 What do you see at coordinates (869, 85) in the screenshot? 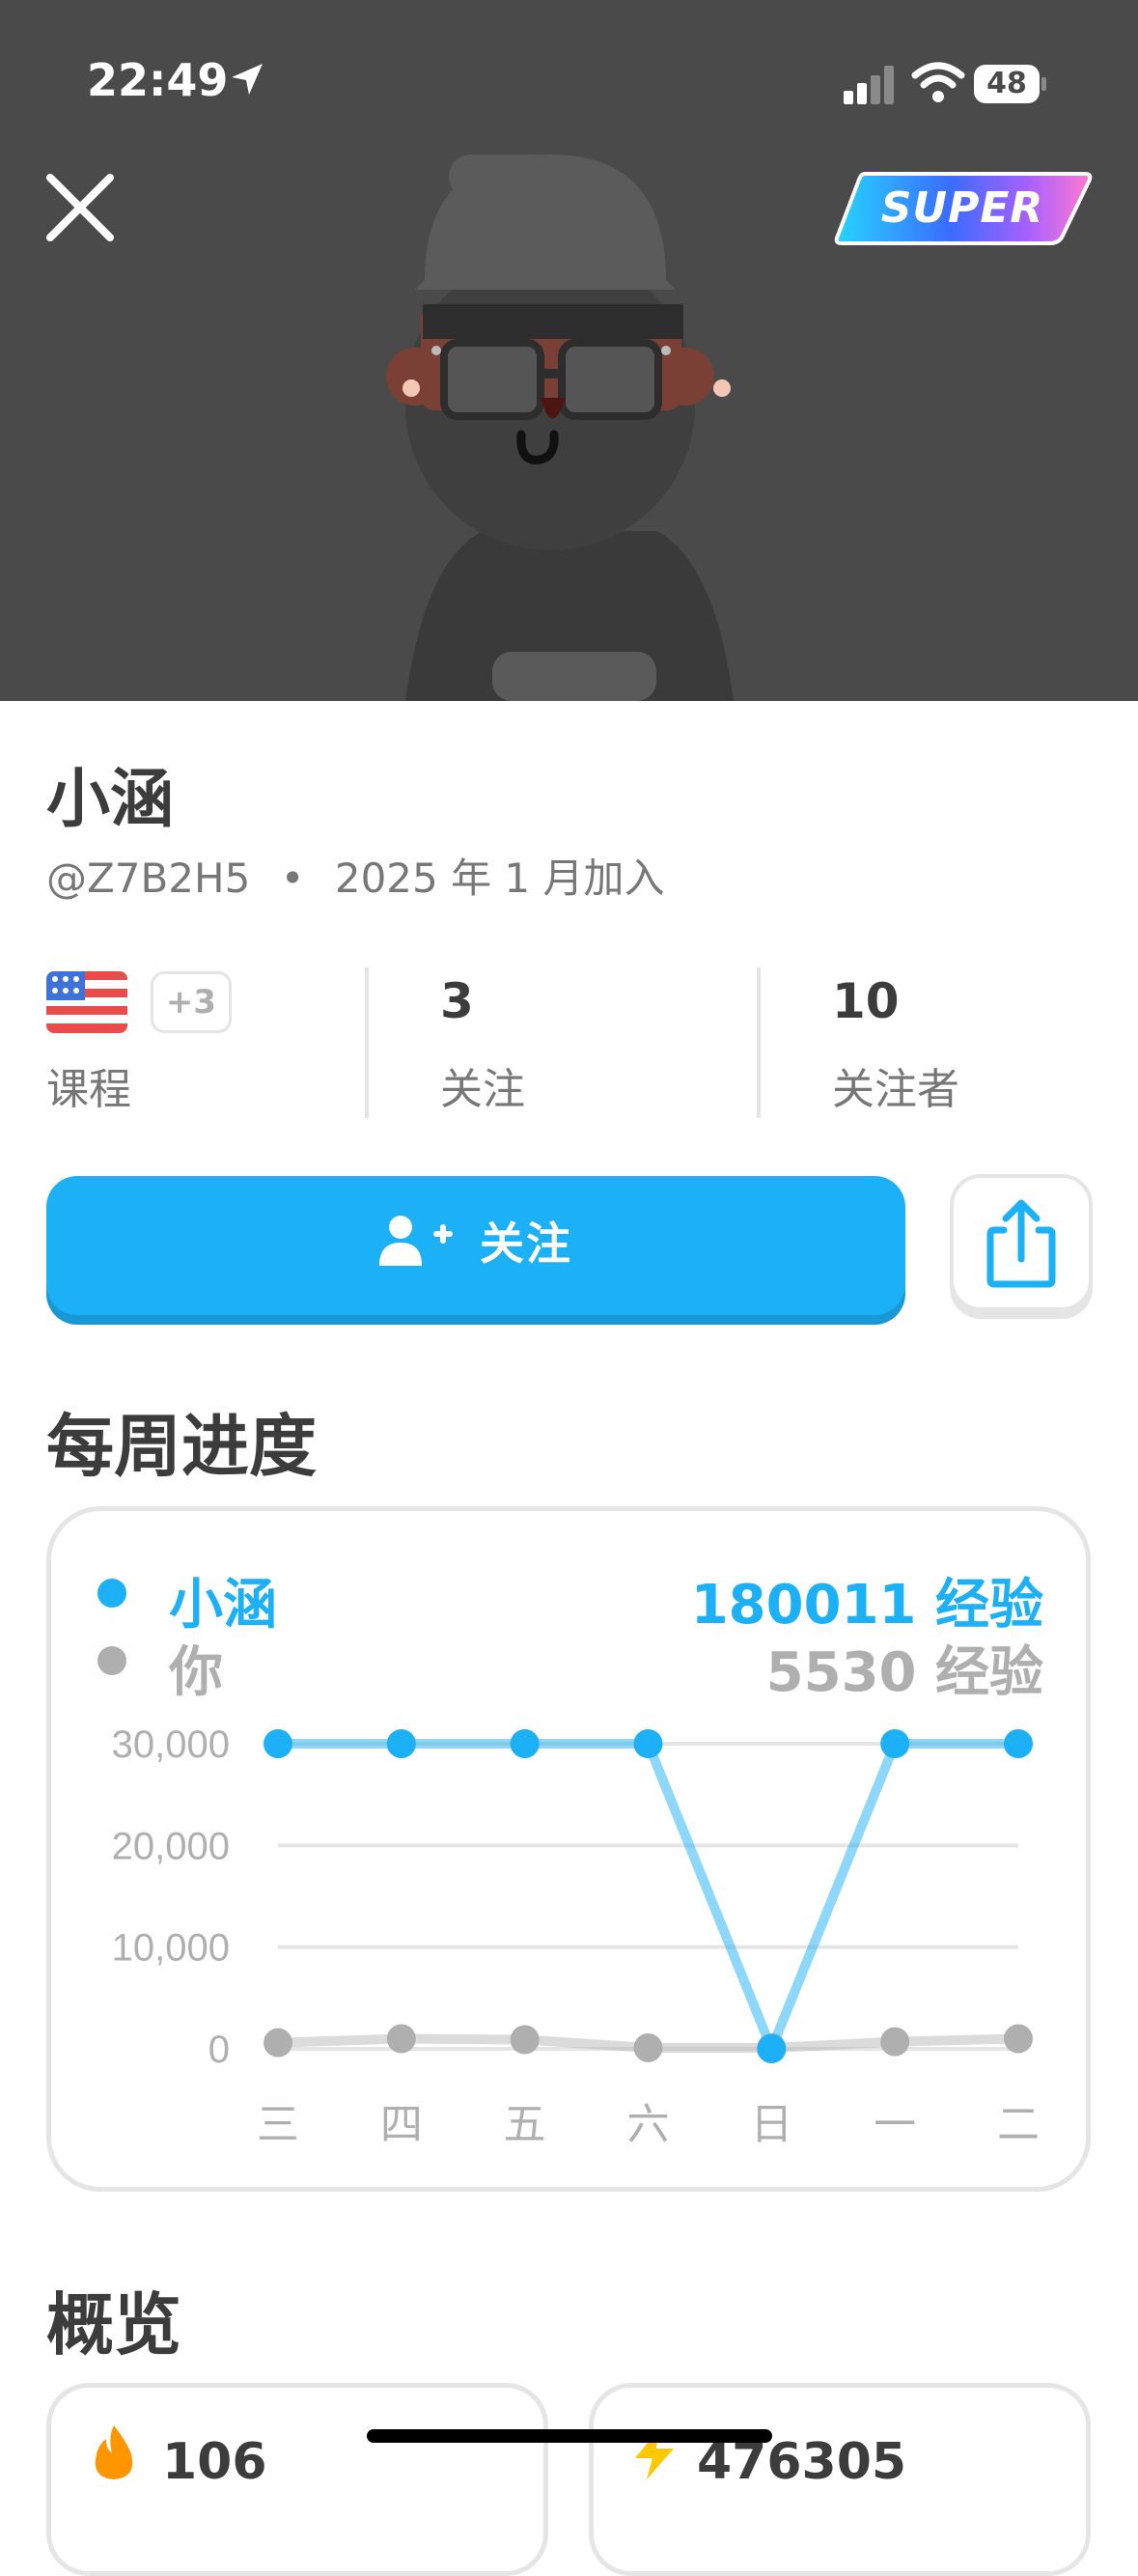
I see `signal-icon` at bounding box center [869, 85].